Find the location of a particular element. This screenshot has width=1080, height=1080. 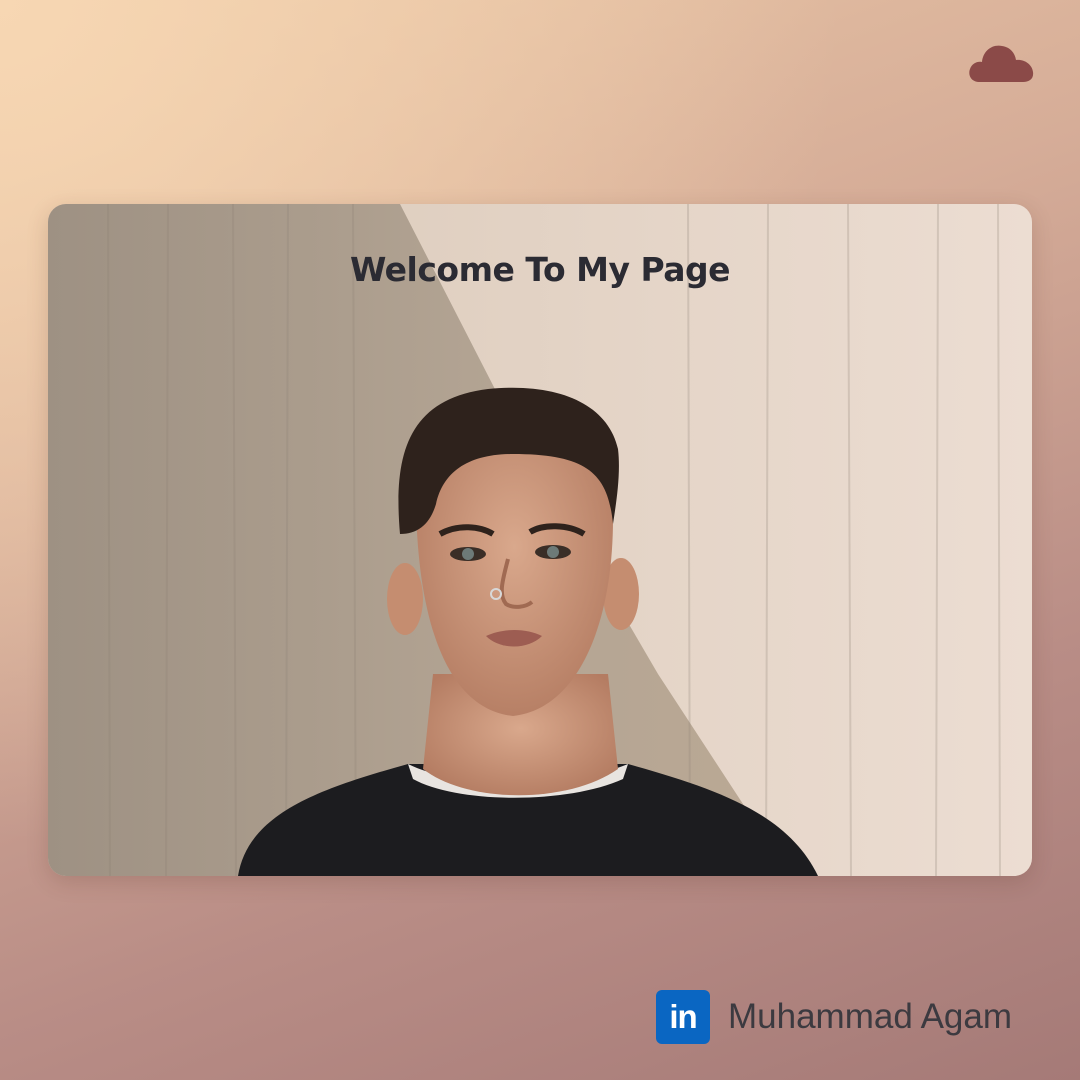

cloud-icon is located at coordinates (1001, 63).